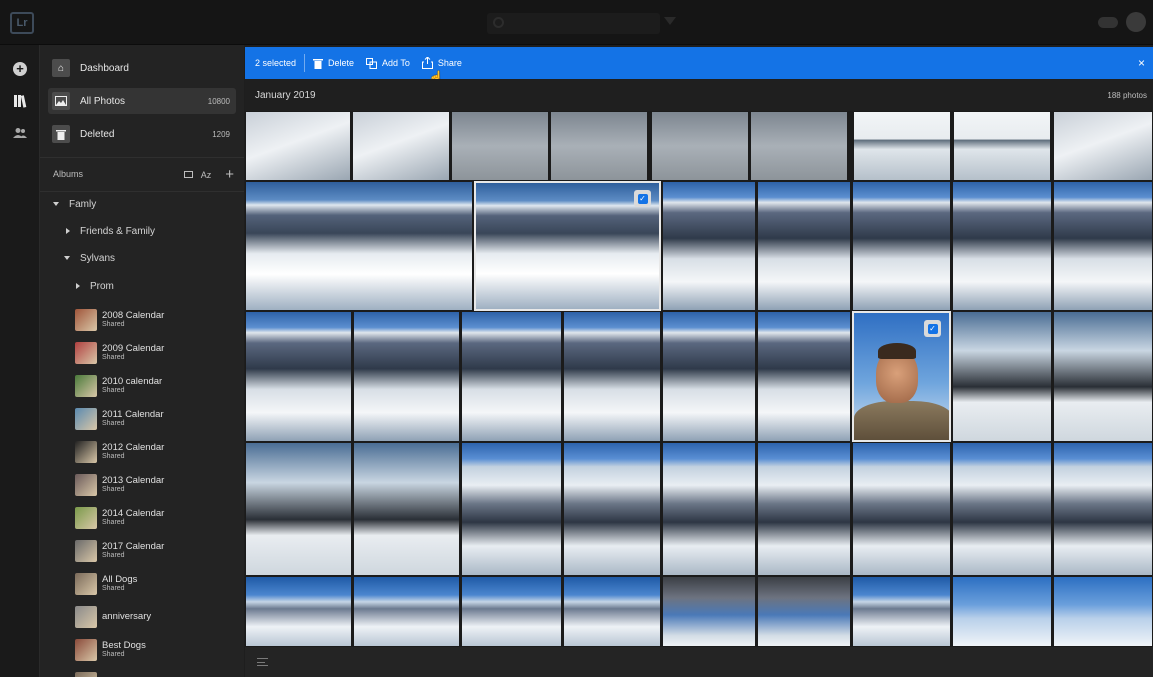 Image resolution: width=1153 pixels, height=677 pixels. I want to click on user-avatar, so click(1136, 22).